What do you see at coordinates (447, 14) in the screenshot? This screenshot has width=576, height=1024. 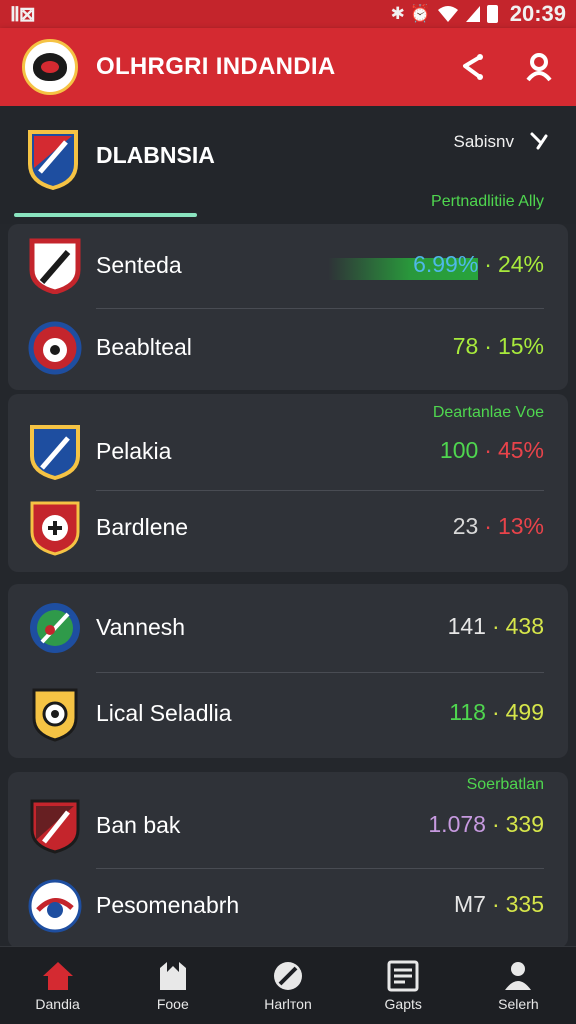 I see `wifi-icon` at bounding box center [447, 14].